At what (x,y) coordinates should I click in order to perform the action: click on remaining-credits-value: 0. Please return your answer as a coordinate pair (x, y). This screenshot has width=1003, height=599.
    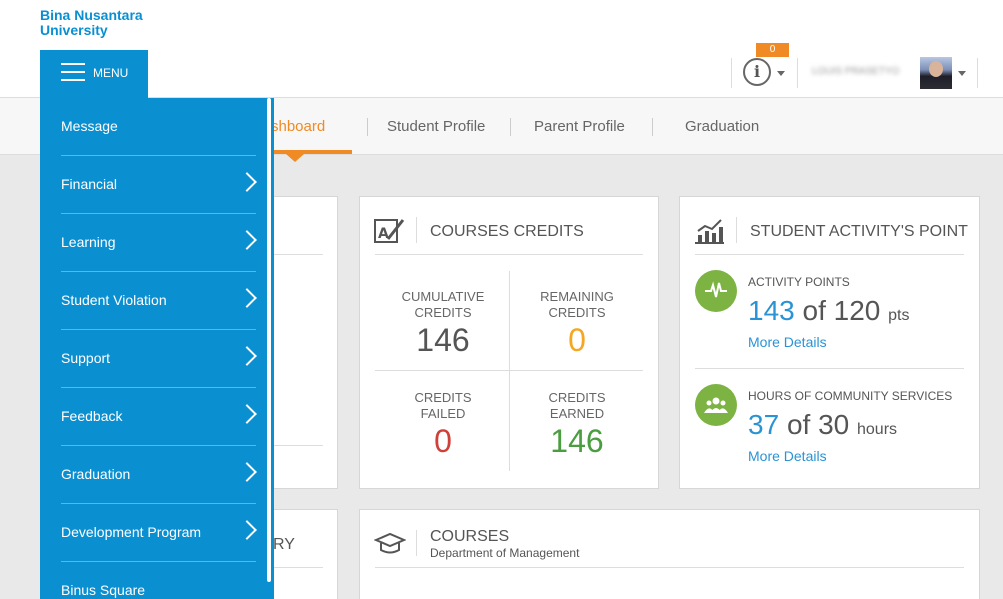
    Looking at the image, I should click on (577, 340).